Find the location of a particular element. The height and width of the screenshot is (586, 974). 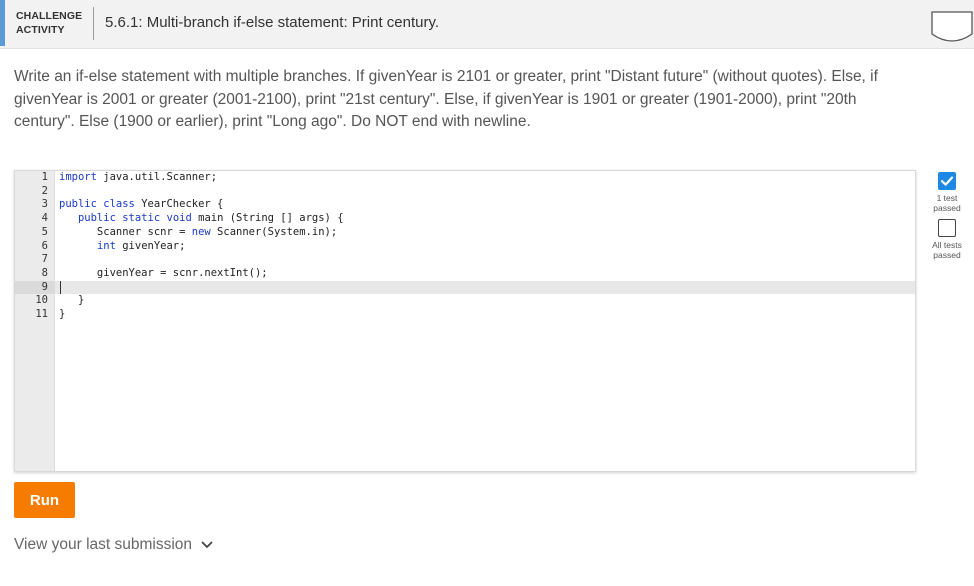

empty-checkbox-icon is located at coordinates (947, 228).